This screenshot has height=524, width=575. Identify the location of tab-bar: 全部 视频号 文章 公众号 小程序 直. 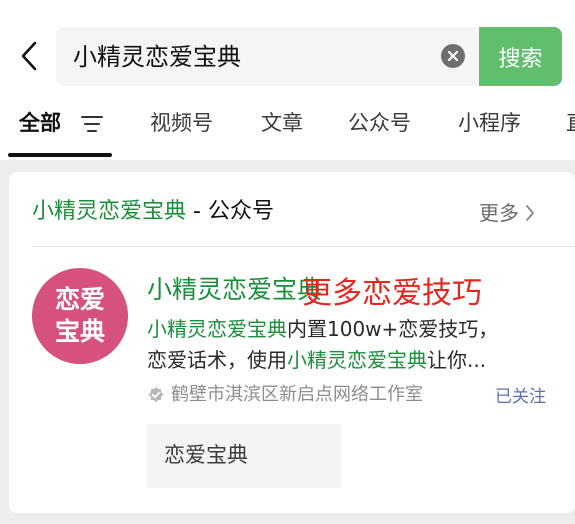
(287, 128).